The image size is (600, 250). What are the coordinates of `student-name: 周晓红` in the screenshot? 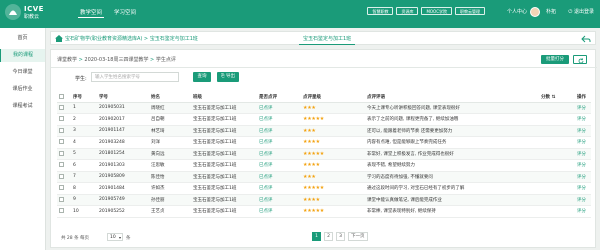 It's located at (170, 108).